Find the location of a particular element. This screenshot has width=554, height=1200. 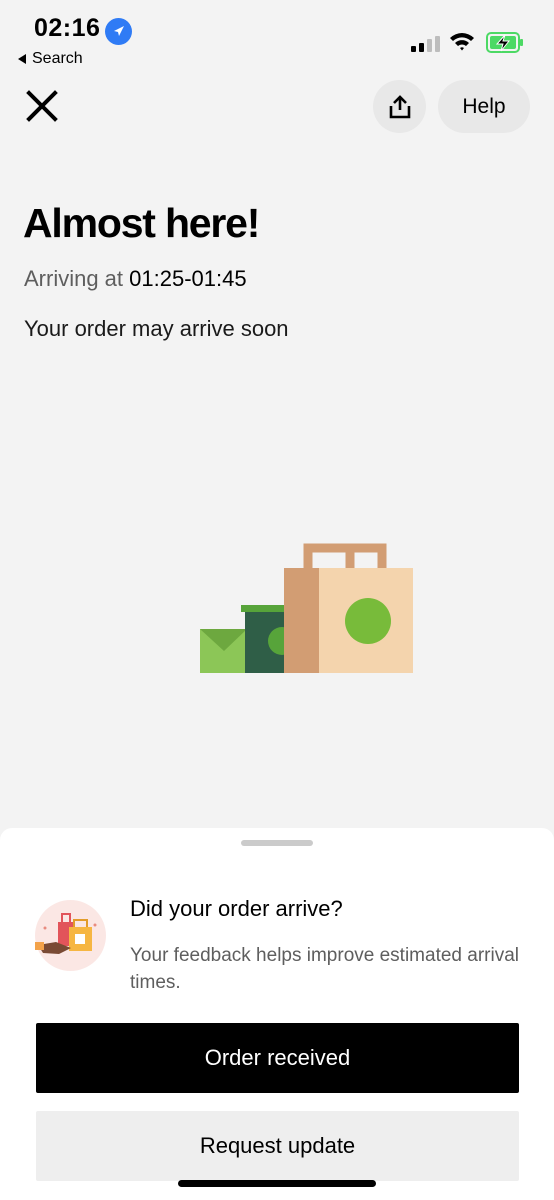

arriving-label: Arriving at is located at coordinates (74, 278).